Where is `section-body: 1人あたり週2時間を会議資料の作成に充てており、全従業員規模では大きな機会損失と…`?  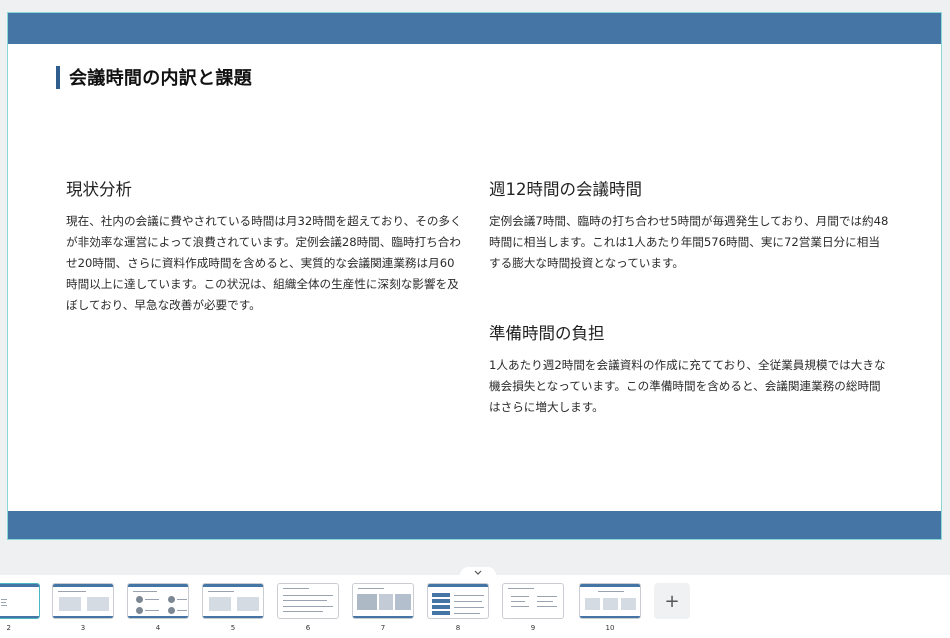
section-body: 1人あたり週2時間を会議資料の作成に充てており、全従業員規模では大きな機会損失と… is located at coordinates (689, 386).